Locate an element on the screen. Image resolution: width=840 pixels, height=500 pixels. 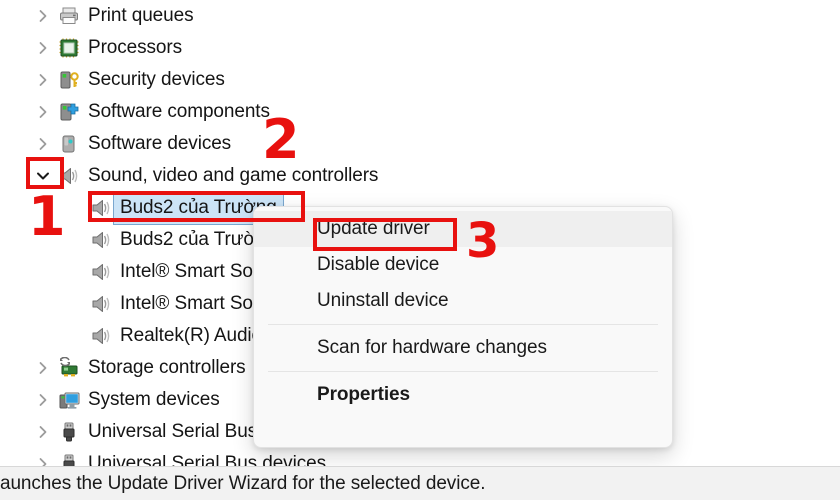
menu-item-label: Update driver is located at coordinates (373, 228).